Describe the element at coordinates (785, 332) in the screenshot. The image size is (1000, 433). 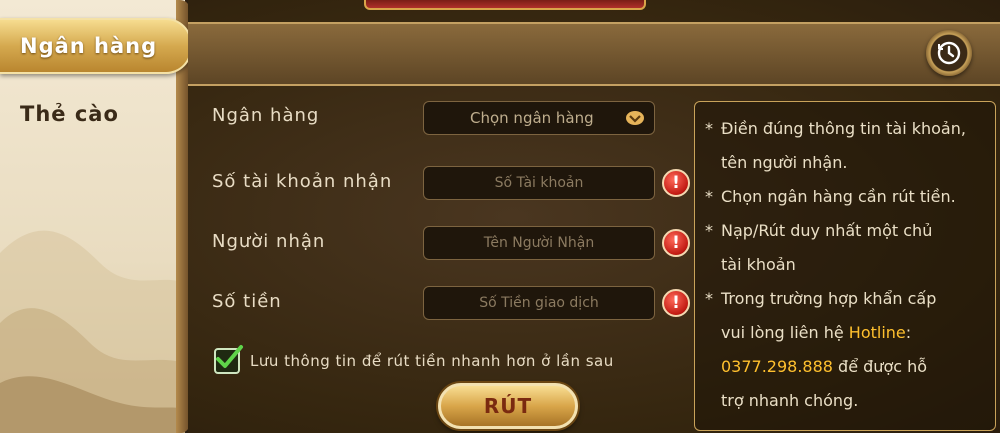
I see `note-text: vui lòng liên hệ` at that location.